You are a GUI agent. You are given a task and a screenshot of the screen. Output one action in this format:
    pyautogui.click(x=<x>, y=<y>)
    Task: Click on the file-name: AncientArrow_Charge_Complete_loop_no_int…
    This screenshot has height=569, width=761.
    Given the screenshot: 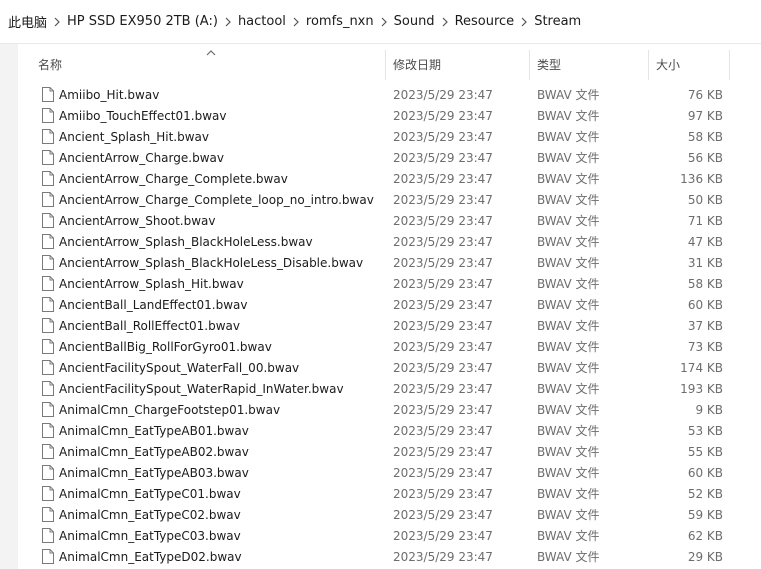 What is the action you would take?
    pyautogui.click(x=221, y=200)
    